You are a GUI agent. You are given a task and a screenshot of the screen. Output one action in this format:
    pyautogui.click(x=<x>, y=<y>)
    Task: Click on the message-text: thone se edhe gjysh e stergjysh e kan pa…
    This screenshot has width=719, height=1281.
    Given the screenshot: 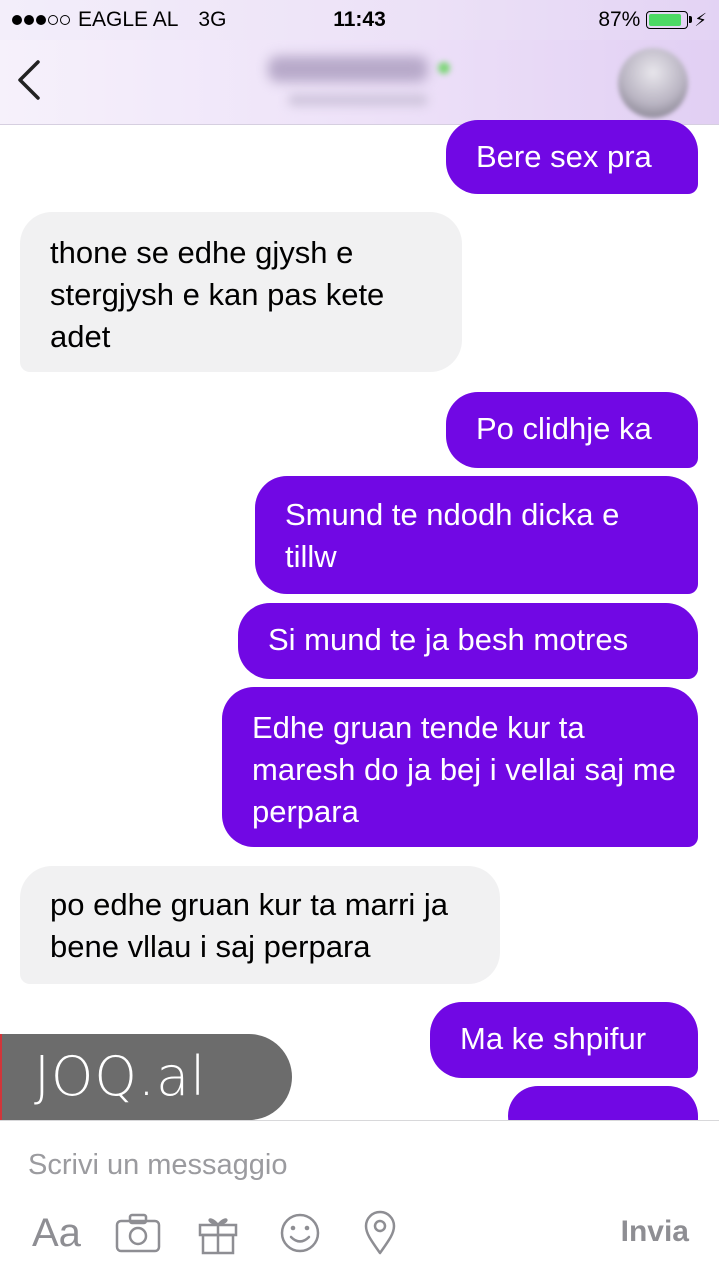 What is the action you would take?
    pyautogui.click(x=217, y=294)
    